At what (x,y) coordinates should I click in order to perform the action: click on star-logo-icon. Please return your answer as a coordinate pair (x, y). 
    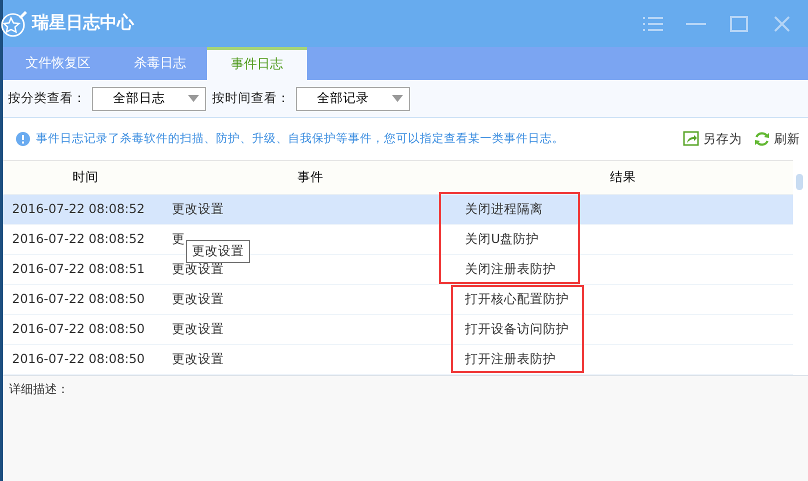
    Looking at the image, I should click on (15, 23).